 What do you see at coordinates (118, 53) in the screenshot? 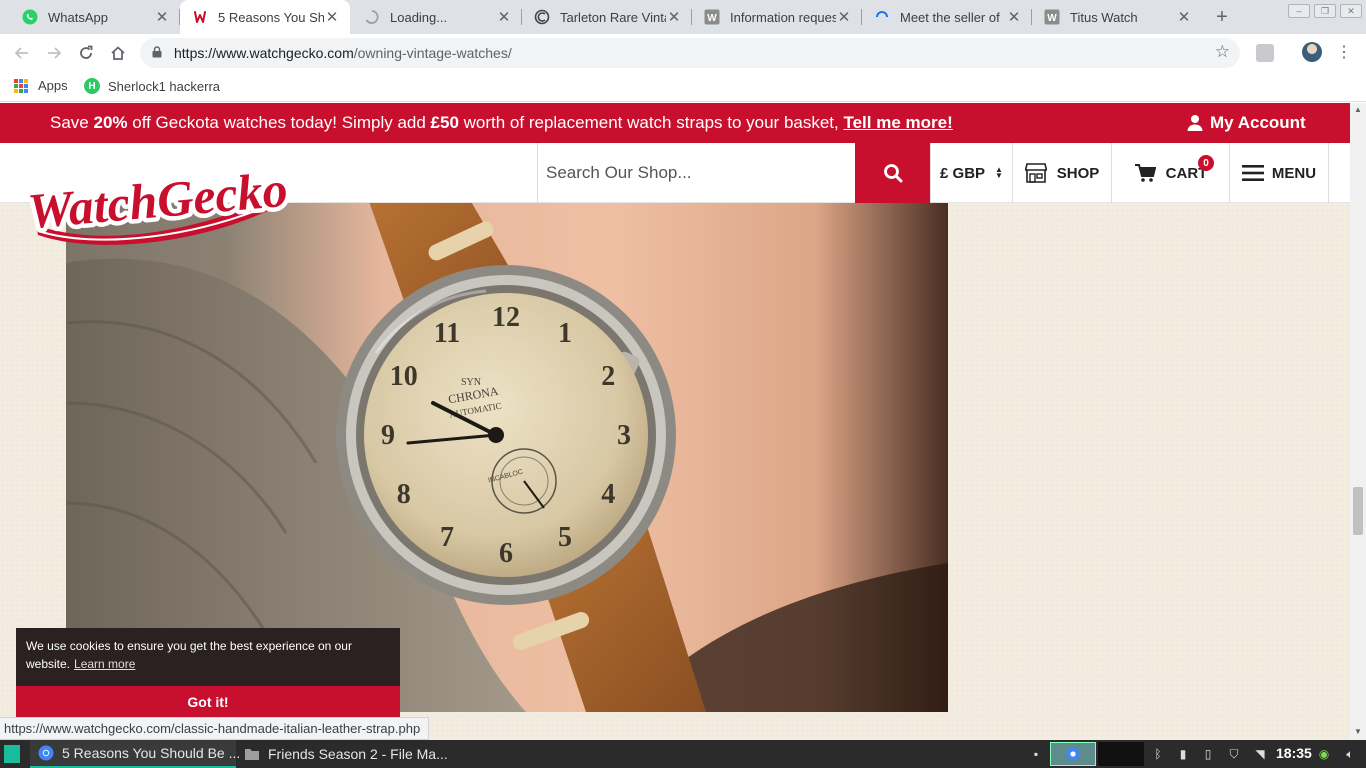
I see `home-icon` at bounding box center [118, 53].